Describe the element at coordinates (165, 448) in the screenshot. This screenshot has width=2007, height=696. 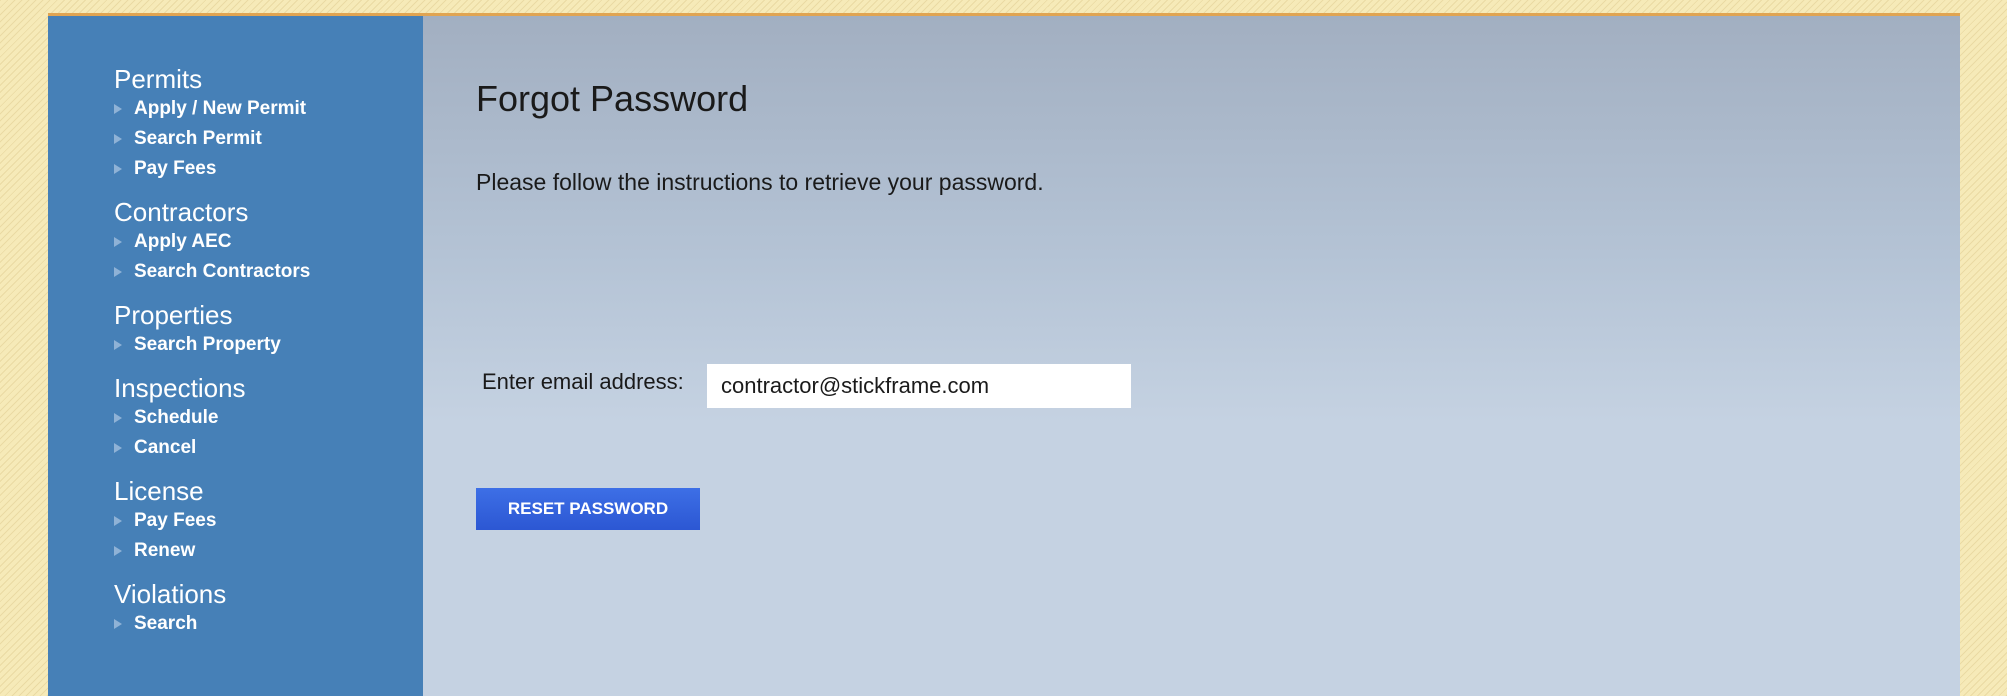
I see `nav-item-label: Cancel` at that location.